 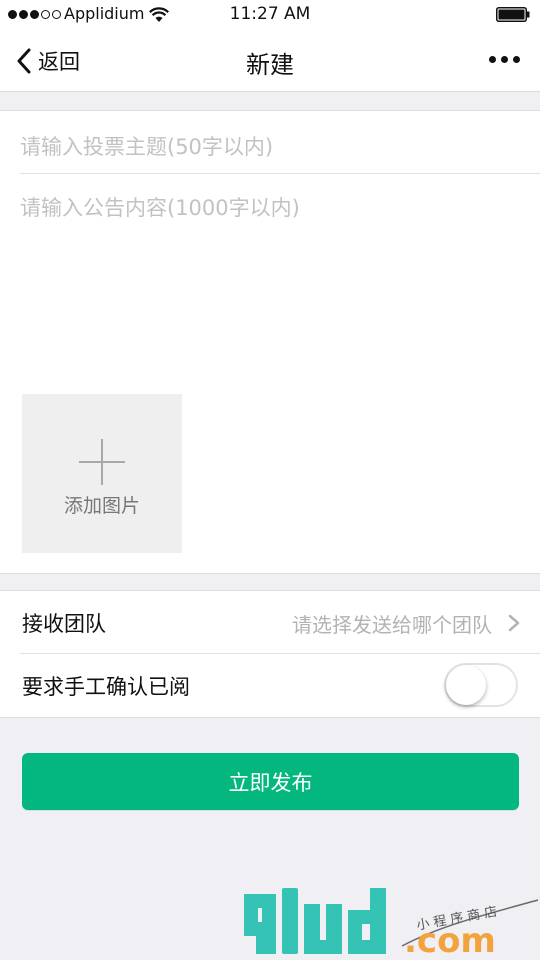 What do you see at coordinates (270, 622) in the screenshot?
I see `receiving-team-row: 接收团队 请选择发送给哪个团队` at bounding box center [270, 622].